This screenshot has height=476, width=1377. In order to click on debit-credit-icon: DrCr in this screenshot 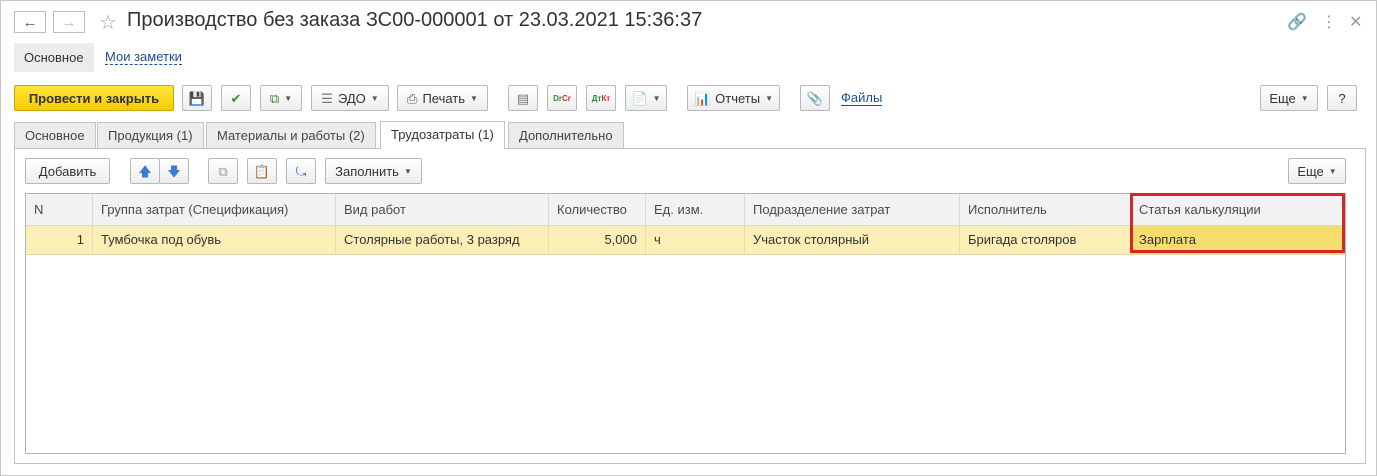, I will do `click(562, 98)`.